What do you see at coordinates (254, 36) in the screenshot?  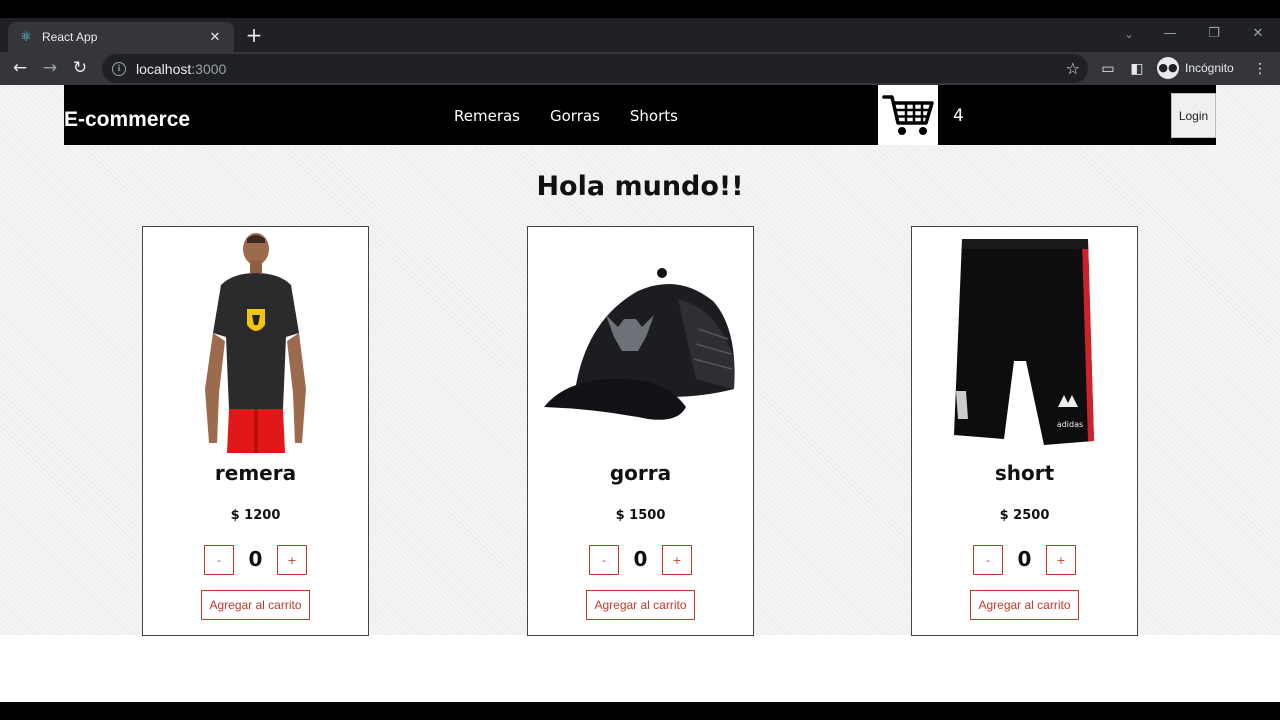 I see `new-tab-button: +` at bounding box center [254, 36].